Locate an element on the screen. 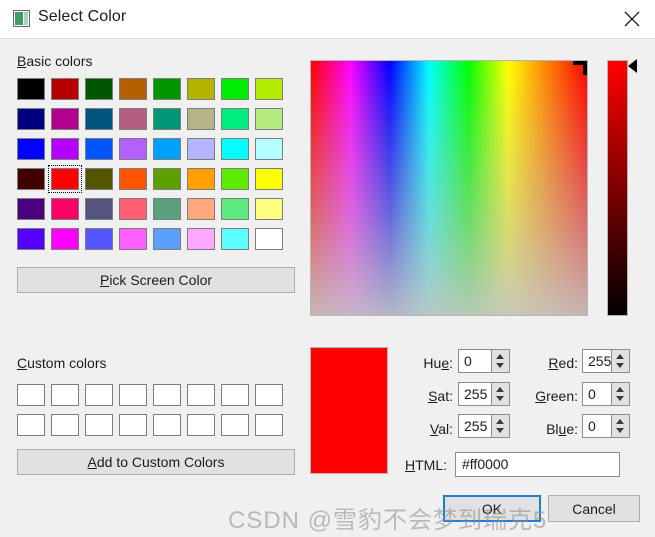 Image resolution: width=655 pixels, height=537 pixels. add-to-custom-colors-button: Add to Custom Colors is located at coordinates (156, 462).